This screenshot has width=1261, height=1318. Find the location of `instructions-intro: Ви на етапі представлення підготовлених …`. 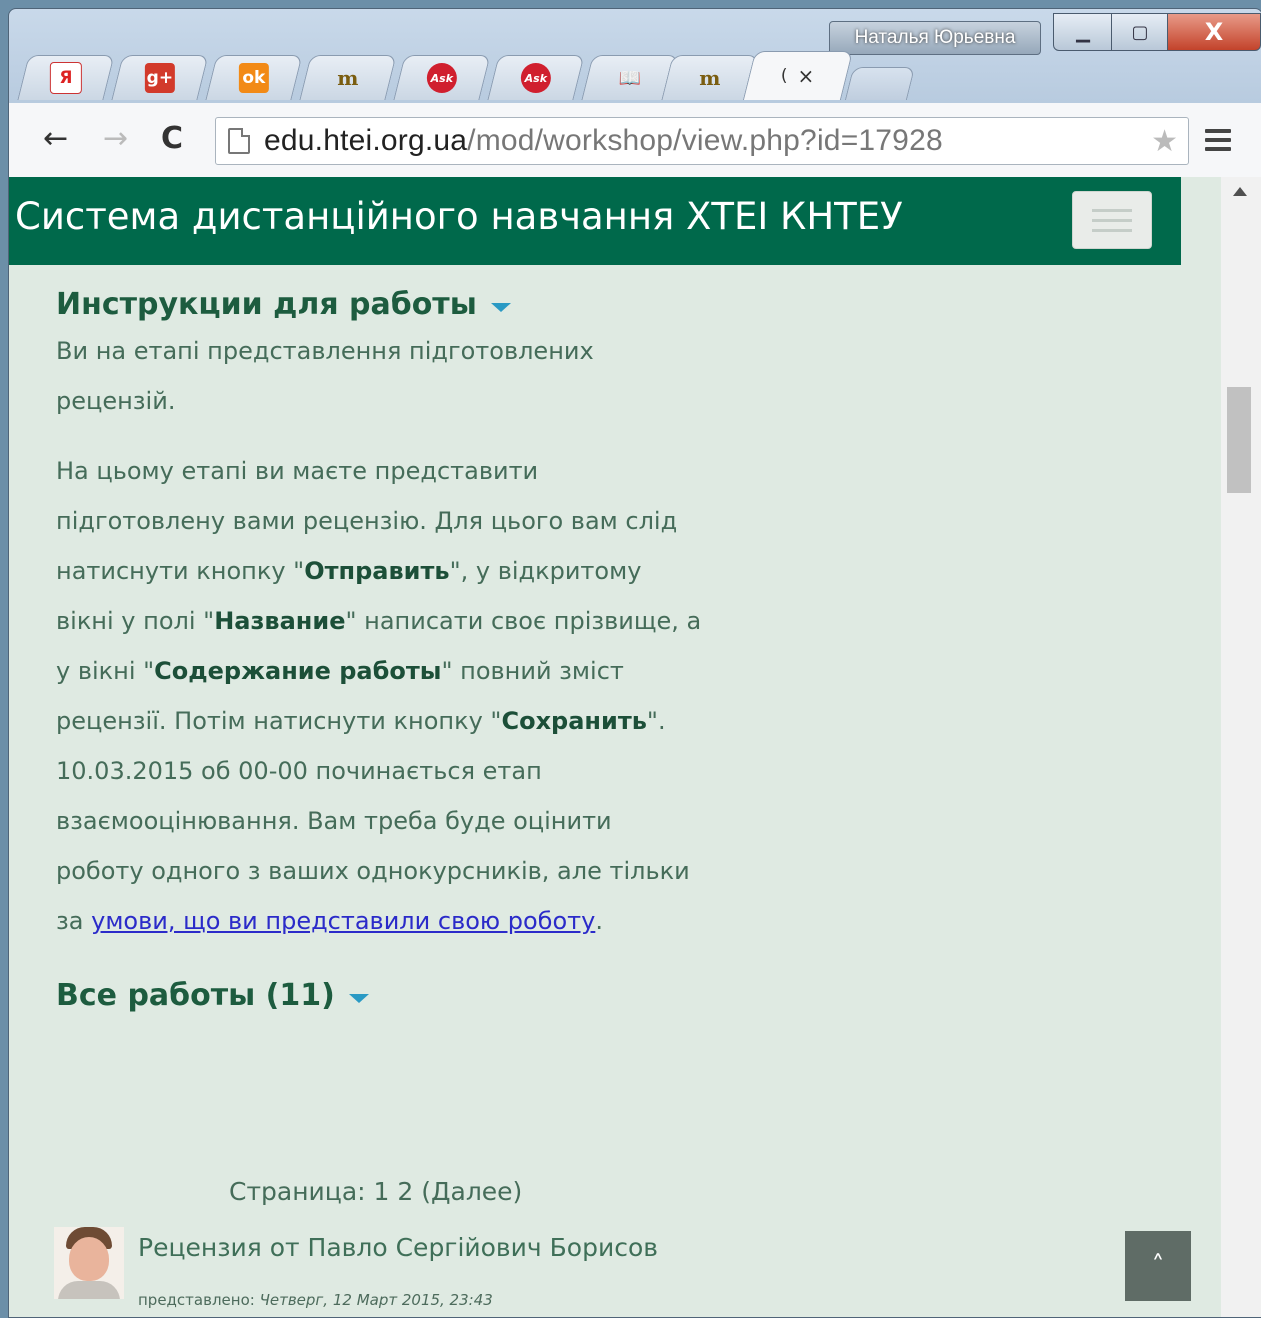

instructions-intro: Ви на етапі представлення підготовлених … is located at coordinates (325, 376).